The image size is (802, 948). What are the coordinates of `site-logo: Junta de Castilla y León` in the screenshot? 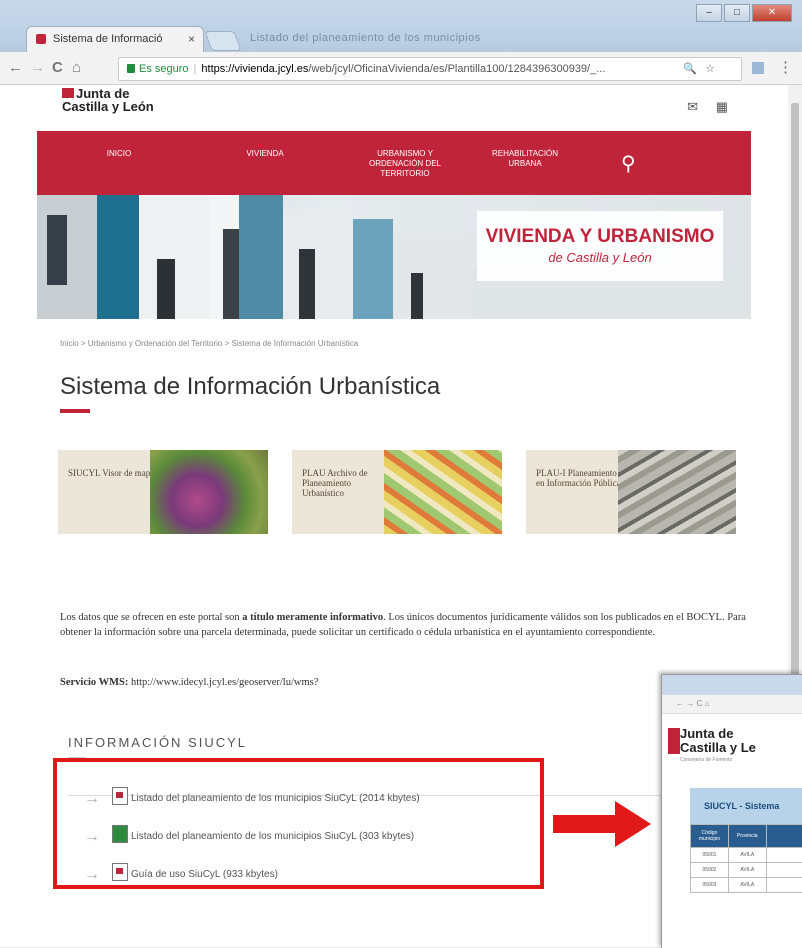 It's located at (108, 100).